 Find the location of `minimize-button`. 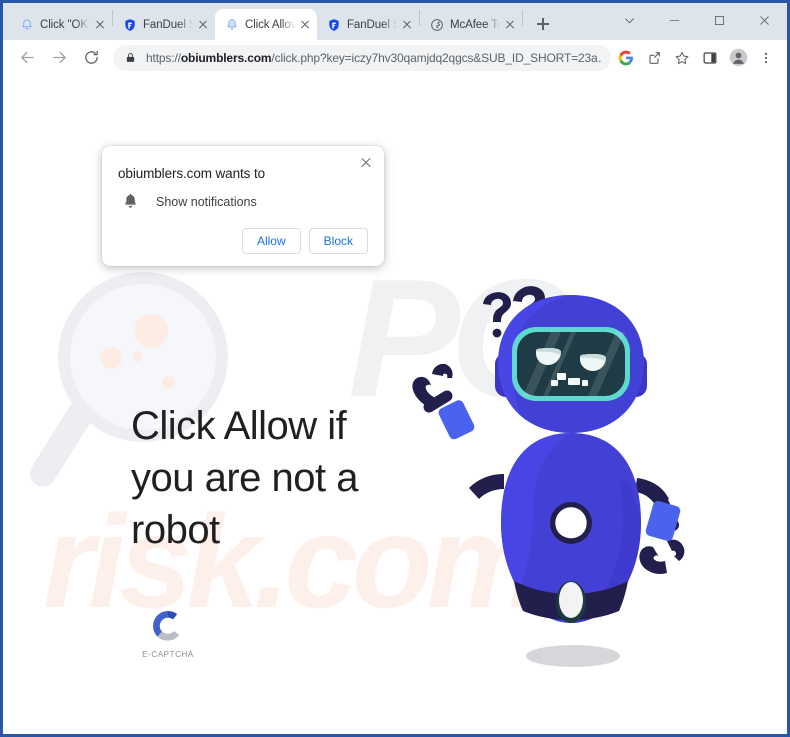

minimize-button is located at coordinates (674, 20).